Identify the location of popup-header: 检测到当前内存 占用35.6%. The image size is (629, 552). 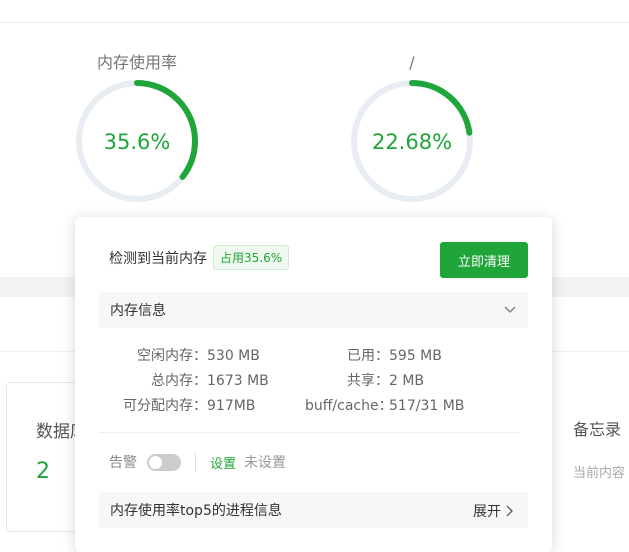
(199, 257).